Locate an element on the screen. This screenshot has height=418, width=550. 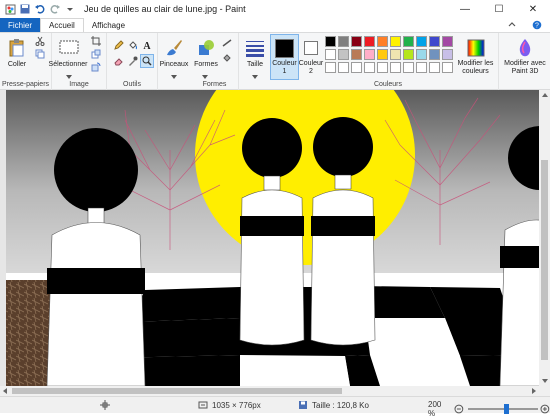
brush-icon is located at coordinates (174, 48).